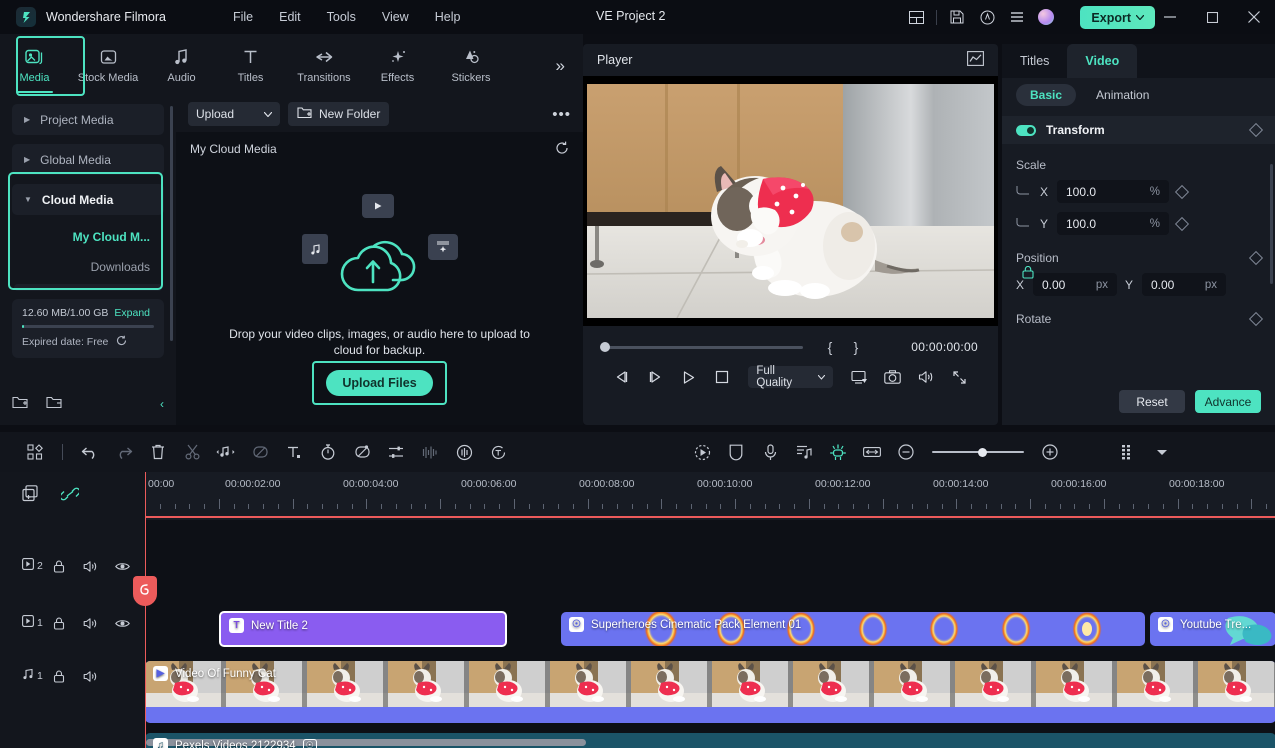  I want to click on module-tab-titles: Titles, so click(250, 65).